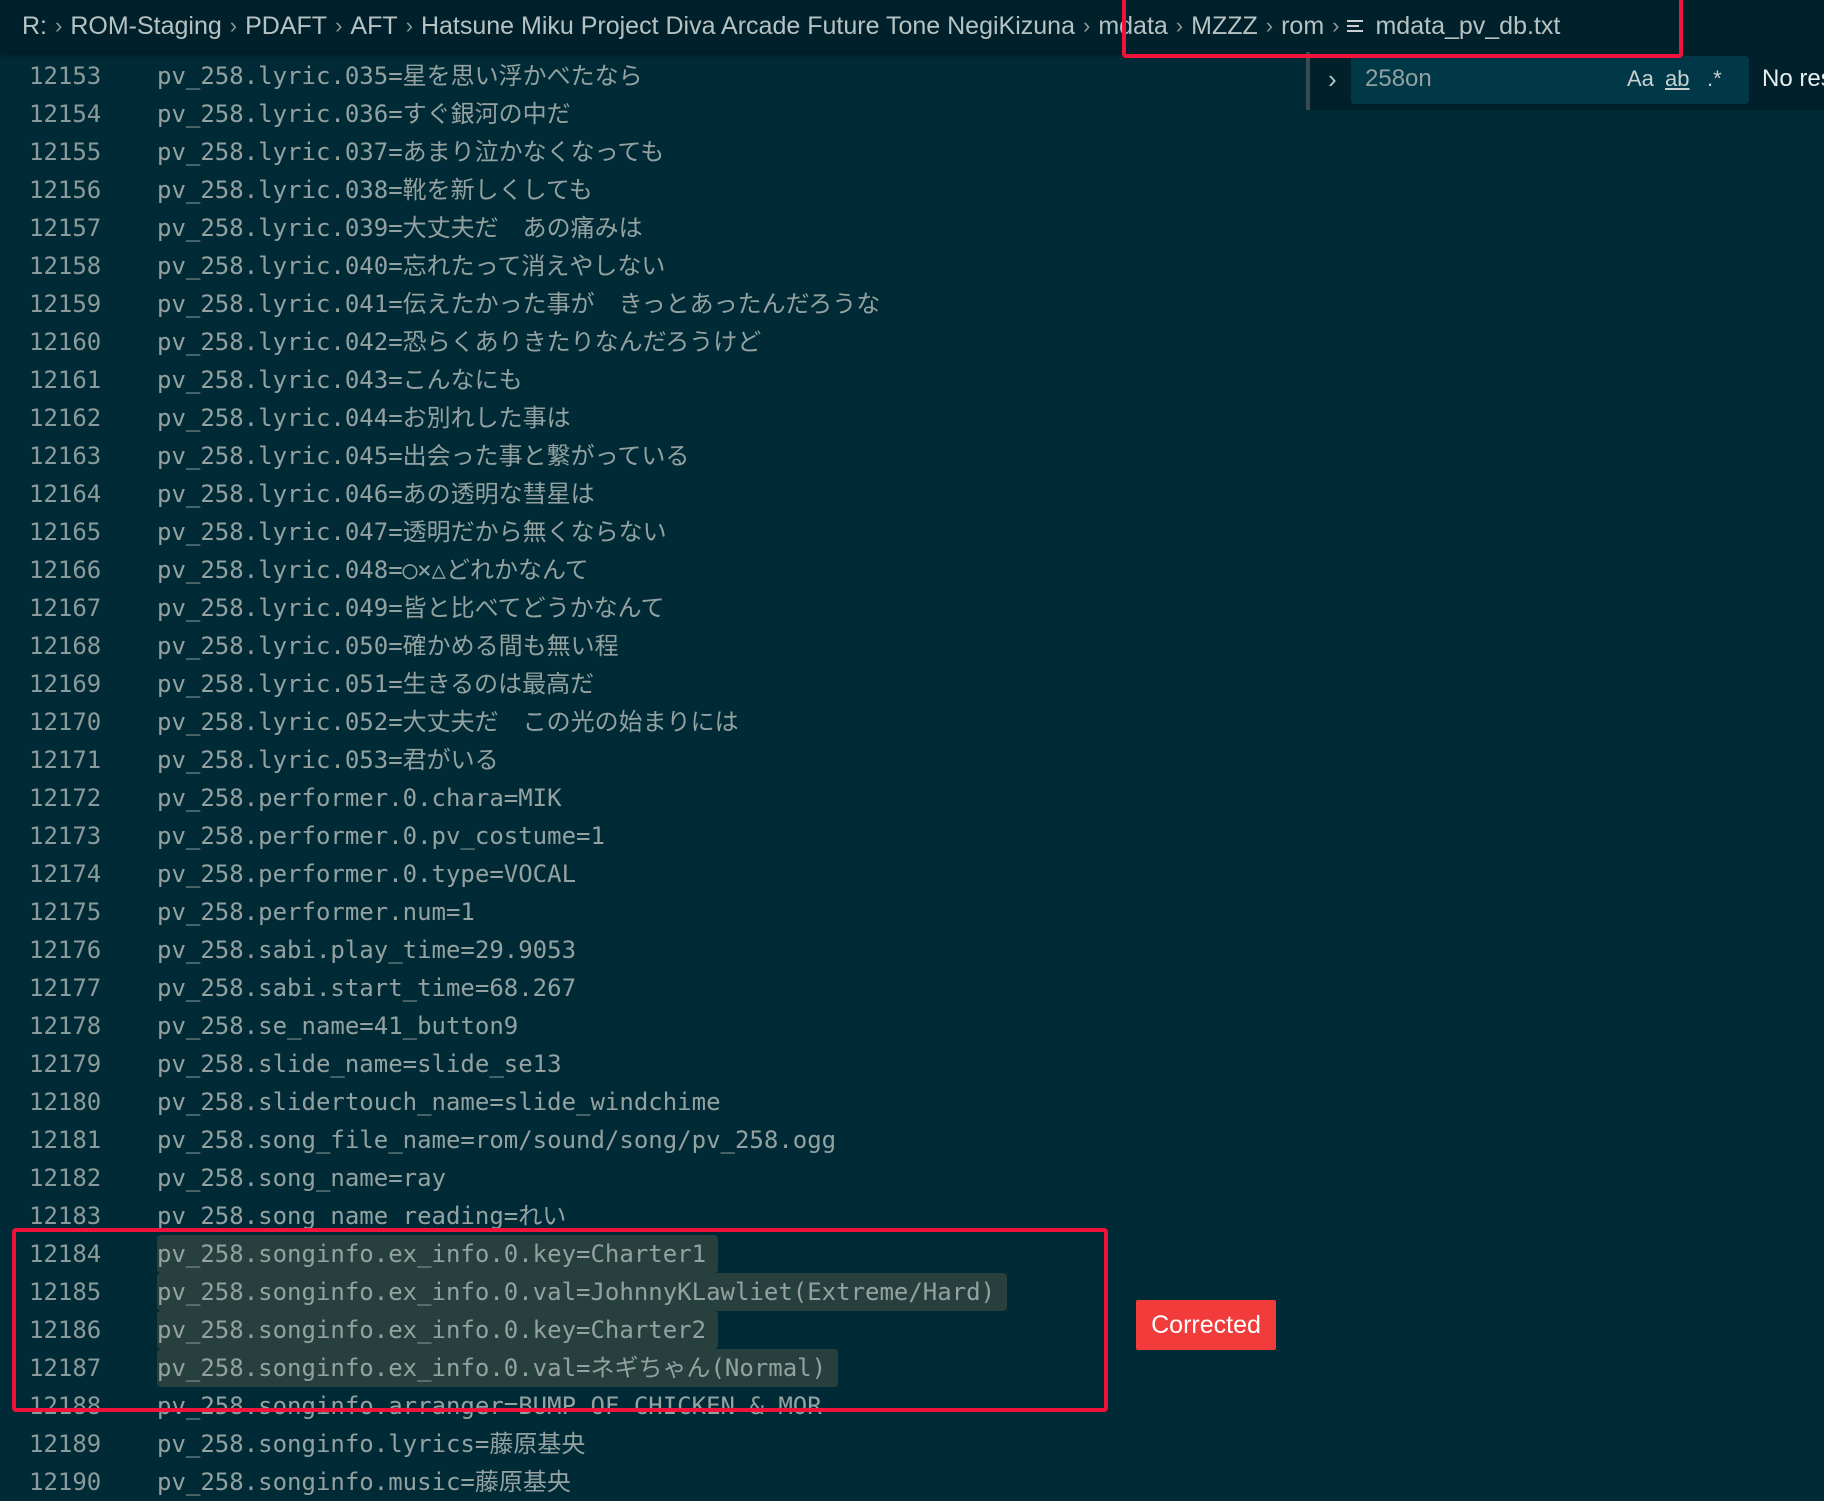  Describe the element at coordinates (371, 1444) in the screenshot. I see `line-text: pv_258.songinfo.lyrics=藤原基央` at that location.